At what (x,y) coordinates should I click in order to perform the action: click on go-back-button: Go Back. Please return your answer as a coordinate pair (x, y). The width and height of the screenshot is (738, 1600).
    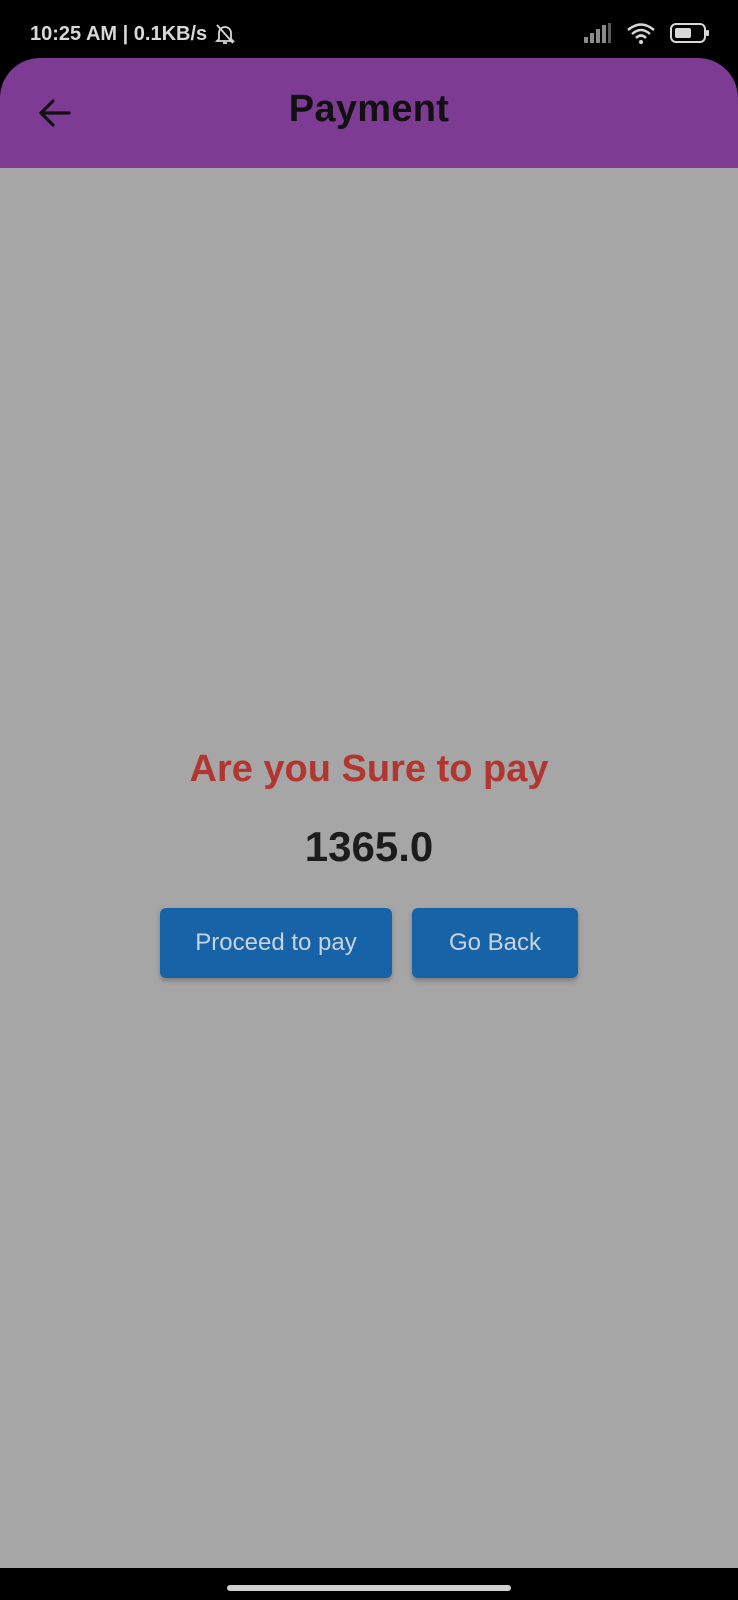
    Looking at the image, I should click on (495, 943).